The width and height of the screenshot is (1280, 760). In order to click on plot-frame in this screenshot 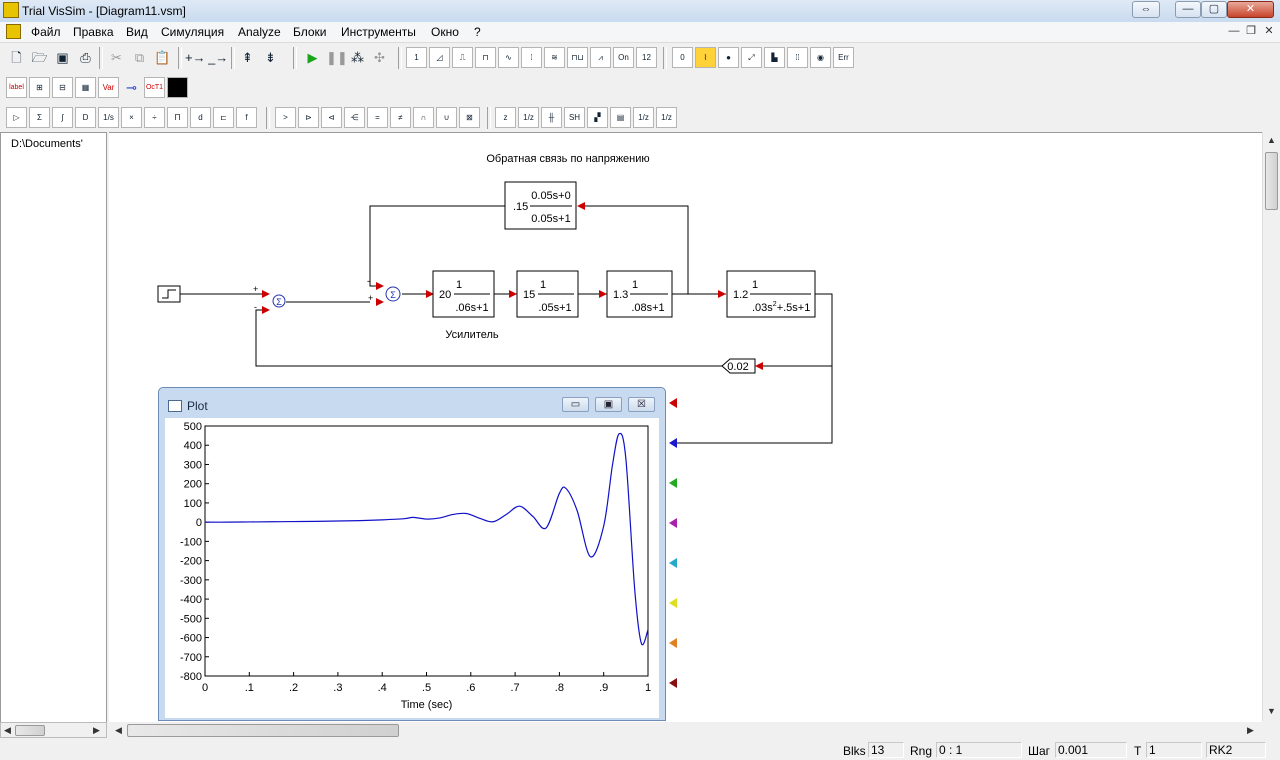, I will do `click(426, 551)`.